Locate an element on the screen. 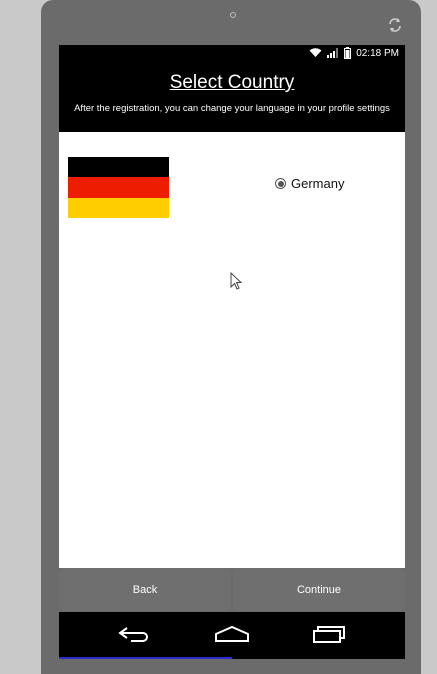  mouse-pointer-icon is located at coordinates (236, 281).